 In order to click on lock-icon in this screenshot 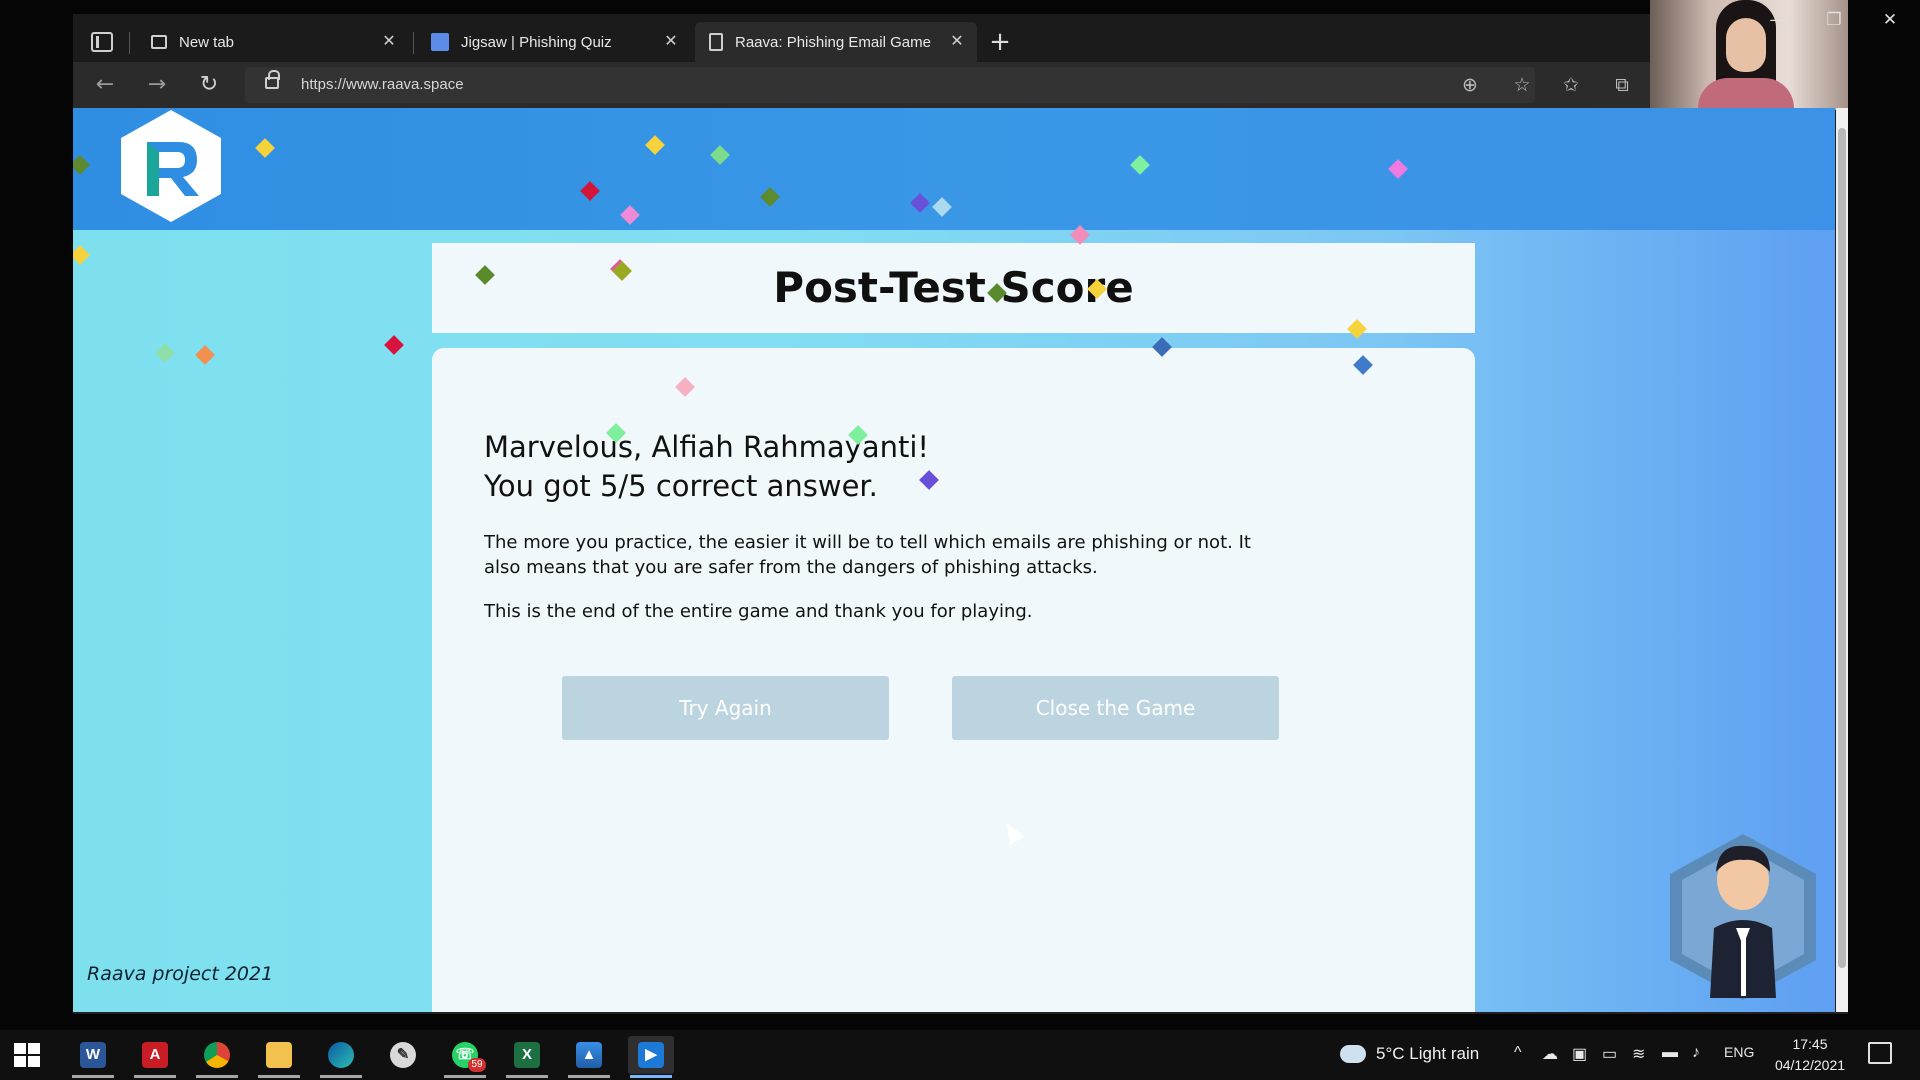, I will do `click(272, 79)`.